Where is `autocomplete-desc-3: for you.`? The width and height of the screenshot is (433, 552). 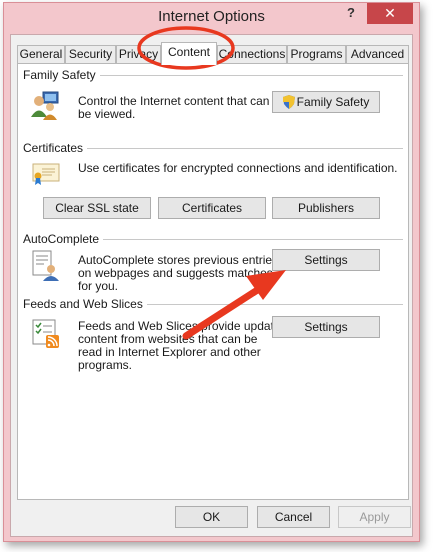
autocomplete-desc-3: for you. is located at coordinates (98, 286).